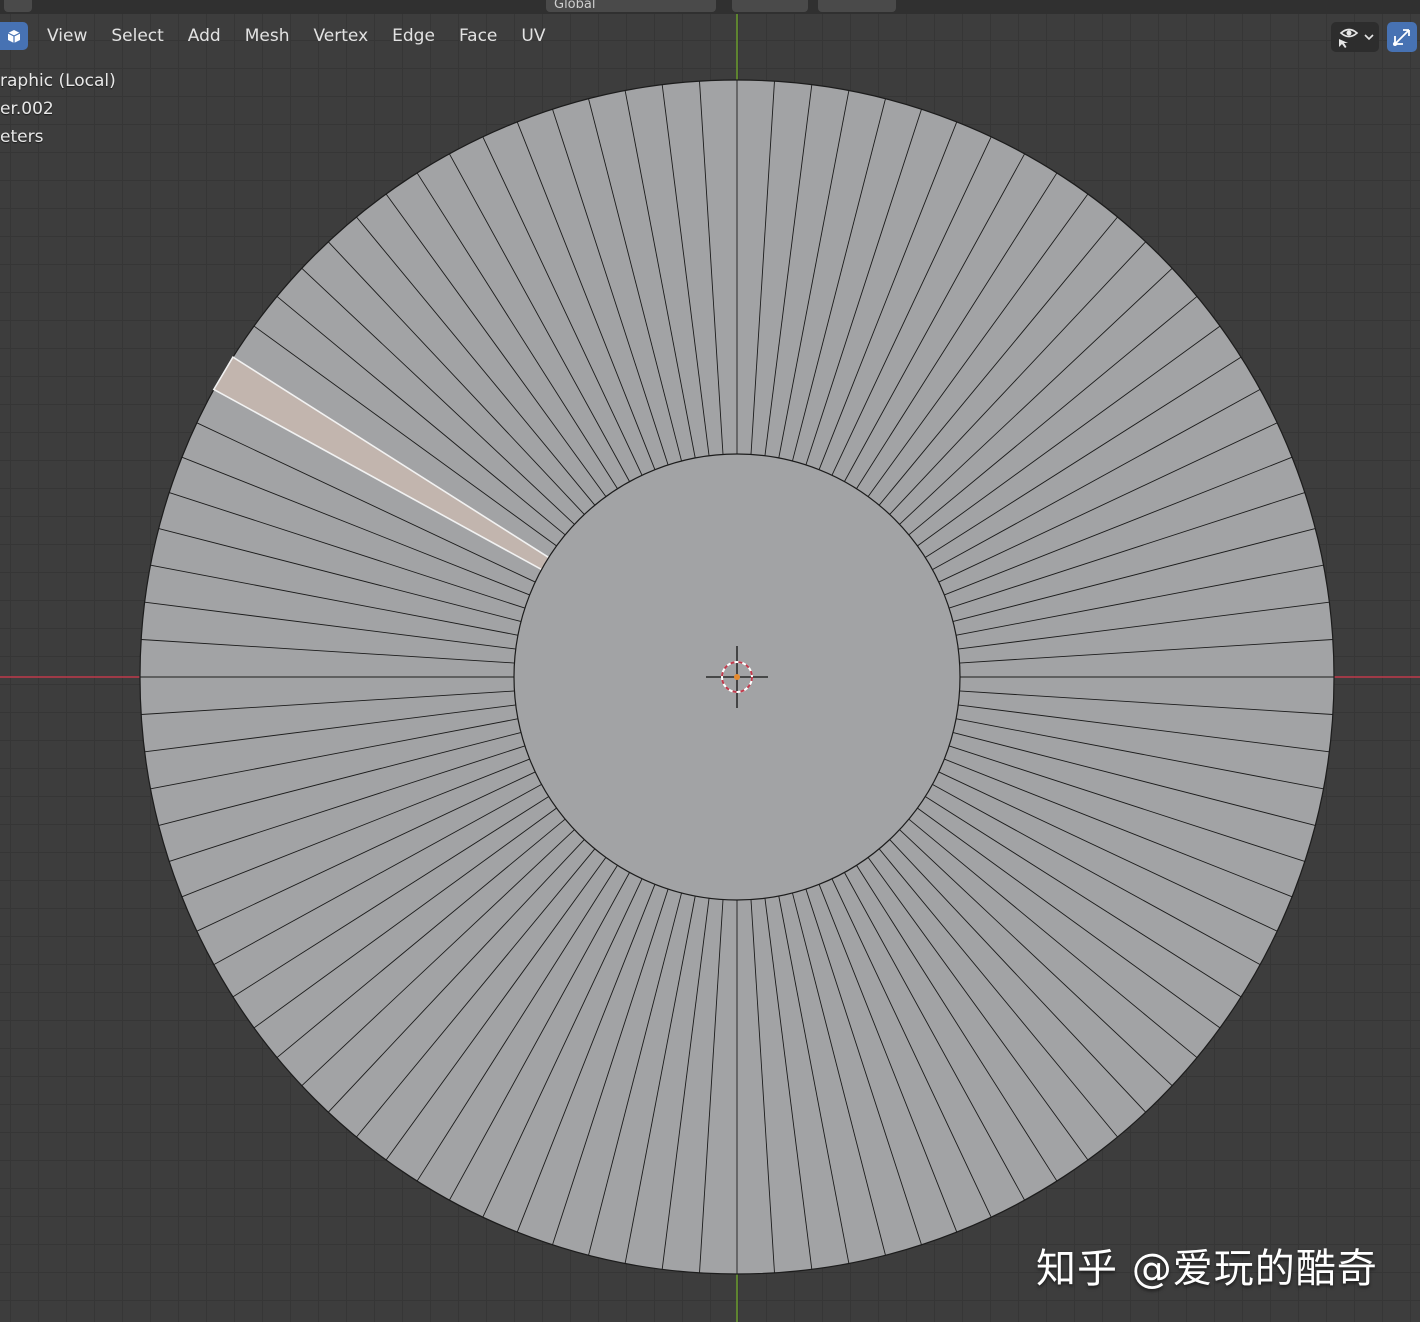  What do you see at coordinates (14, 36) in the screenshot?
I see `edit-mode-icon` at bounding box center [14, 36].